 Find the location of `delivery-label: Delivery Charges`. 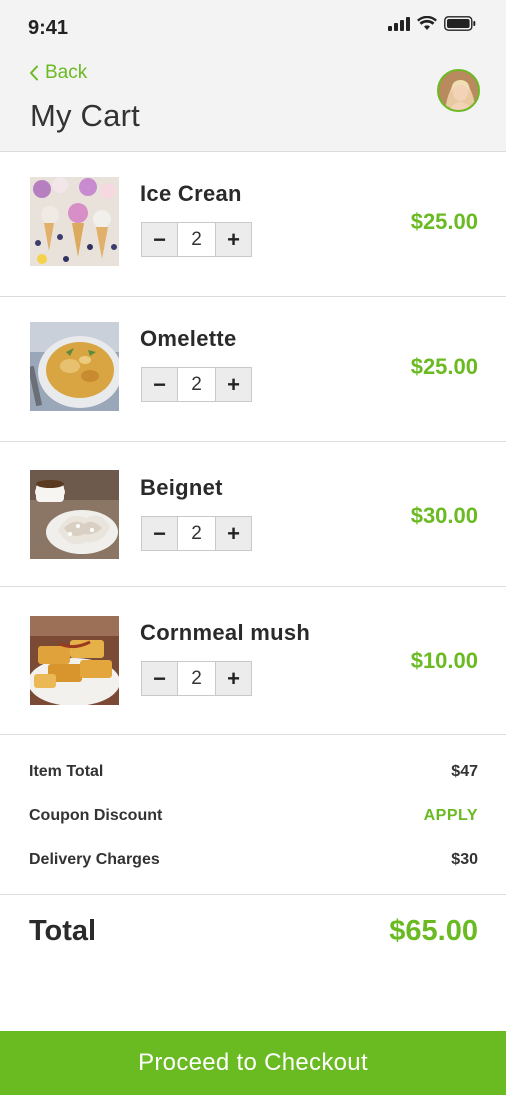

delivery-label: Delivery Charges is located at coordinates (94, 859).